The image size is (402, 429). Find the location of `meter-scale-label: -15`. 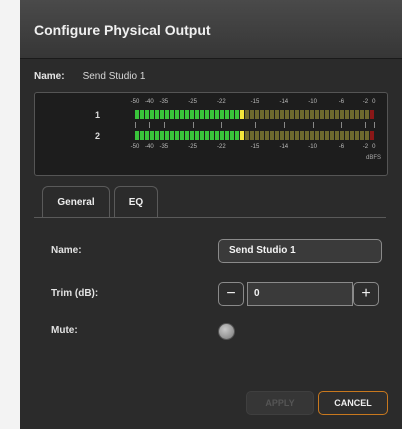

meter-scale-label: -15 is located at coordinates (255, 147).